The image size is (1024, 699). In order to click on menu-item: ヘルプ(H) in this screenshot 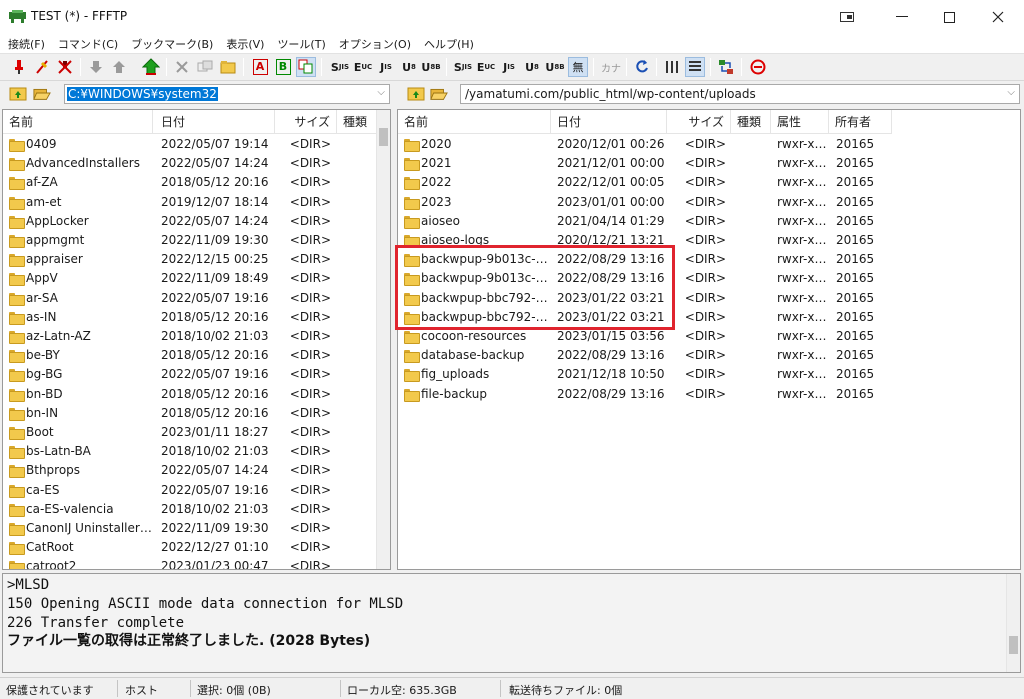, I will do `click(449, 44)`.